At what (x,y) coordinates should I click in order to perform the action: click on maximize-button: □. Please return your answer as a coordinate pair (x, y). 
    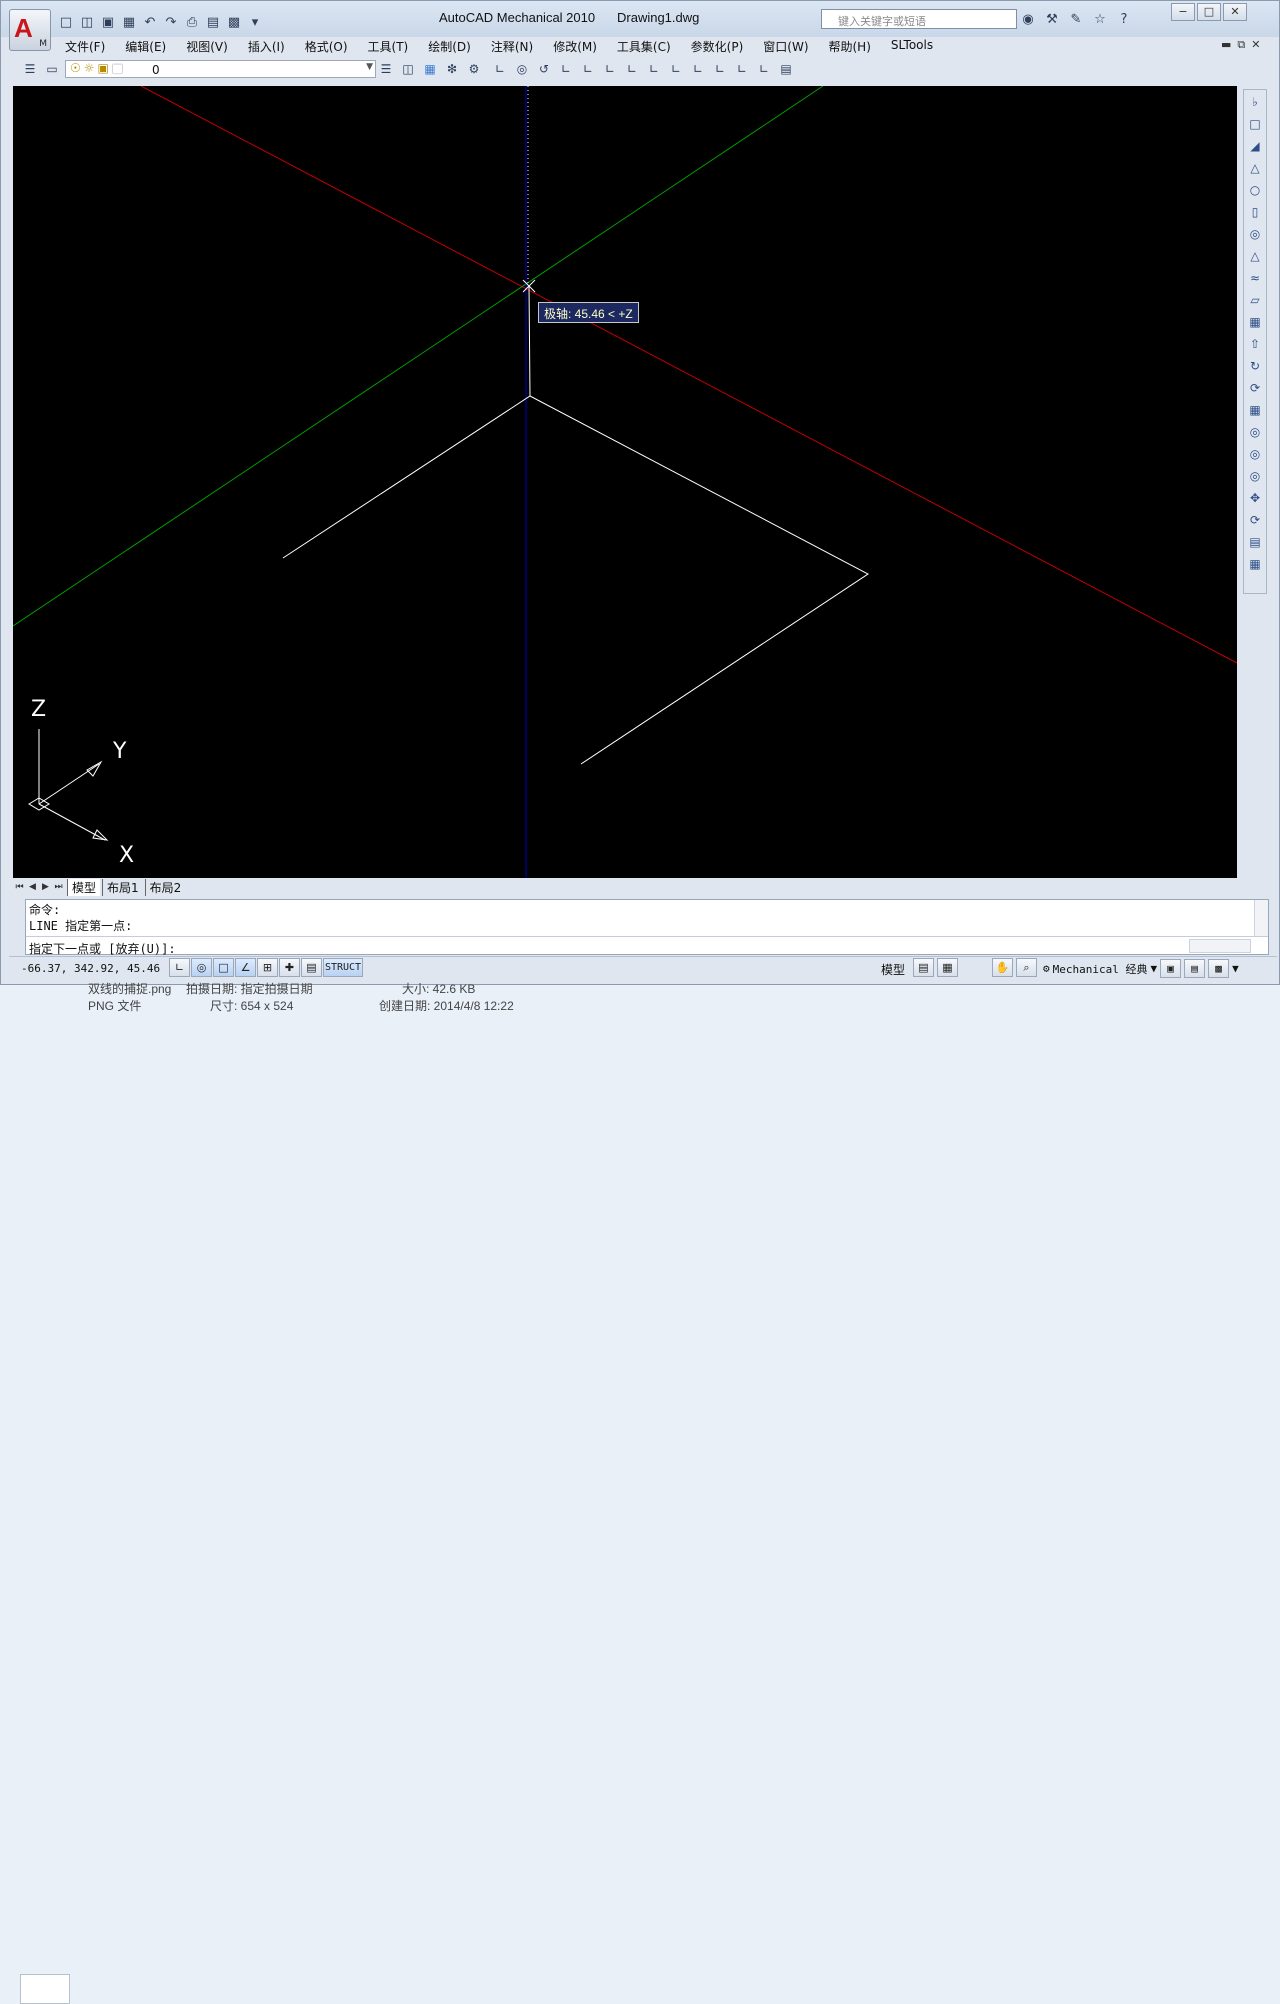
    Looking at the image, I should click on (1209, 12).